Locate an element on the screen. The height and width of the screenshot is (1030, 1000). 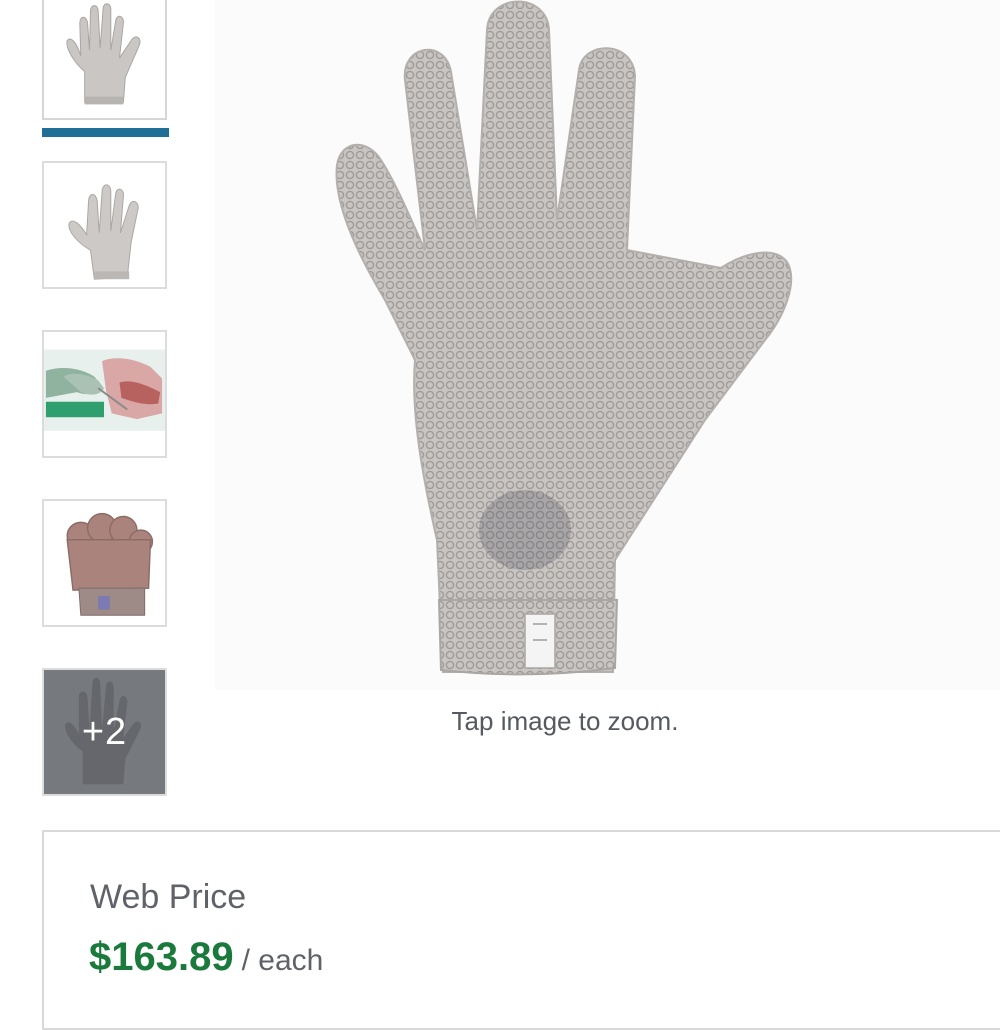
price-title: Web Price is located at coordinates (168, 897).